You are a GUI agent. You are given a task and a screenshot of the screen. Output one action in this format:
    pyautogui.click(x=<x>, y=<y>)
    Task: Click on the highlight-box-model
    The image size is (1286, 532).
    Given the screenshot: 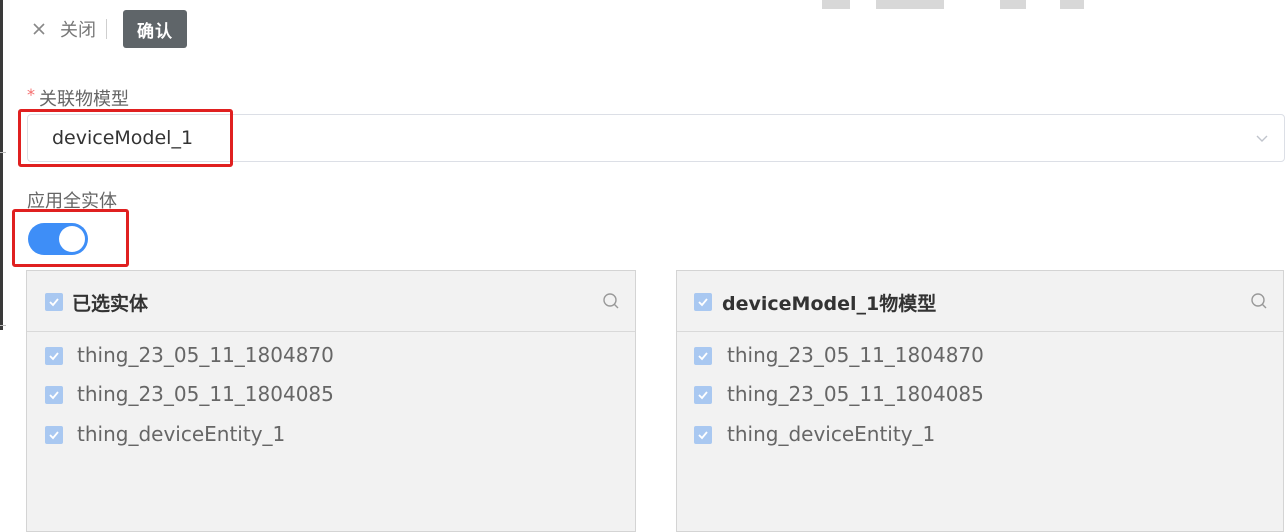 What is the action you would take?
    pyautogui.click(x=125, y=138)
    